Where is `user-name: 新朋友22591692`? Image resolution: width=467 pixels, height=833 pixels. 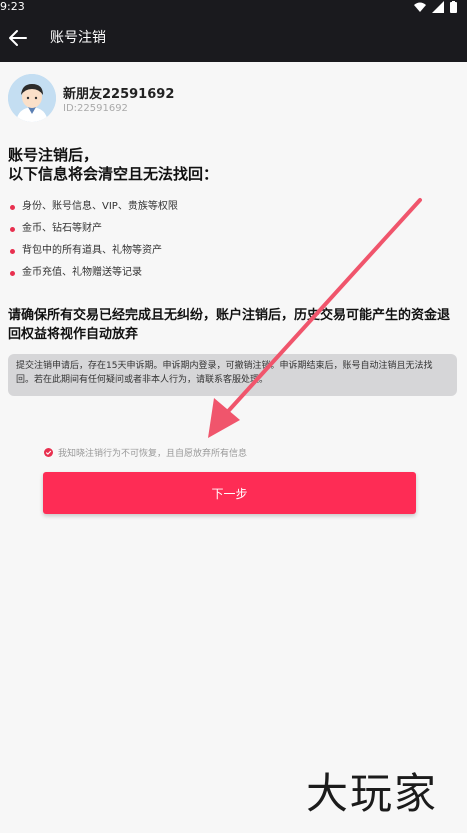
user-name: 新朋友22591692 is located at coordinates (119, 94).